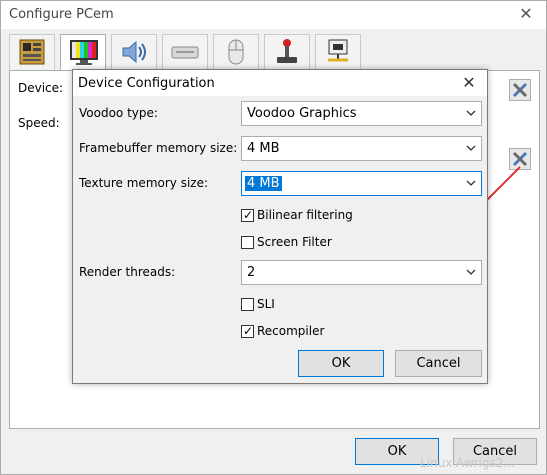 The image size is (547, 475). What do you see at coordinates (280, 83) in the screenshot?
I see `dialog-title-bar: Device Configuration ✕` at bounding box center [280, 83].